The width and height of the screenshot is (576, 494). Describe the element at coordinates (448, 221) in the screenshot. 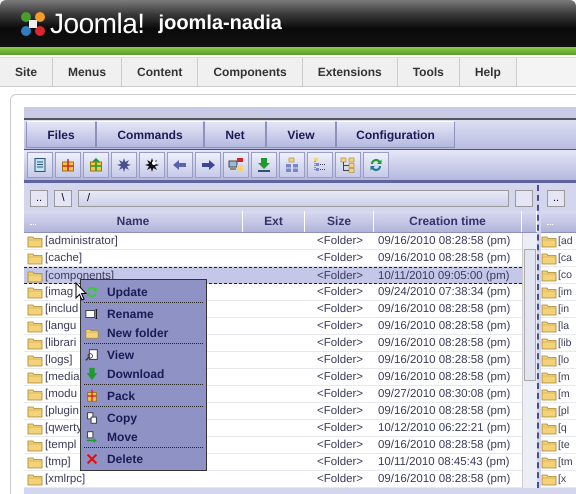

I see `column-header: Creation time` at that location.